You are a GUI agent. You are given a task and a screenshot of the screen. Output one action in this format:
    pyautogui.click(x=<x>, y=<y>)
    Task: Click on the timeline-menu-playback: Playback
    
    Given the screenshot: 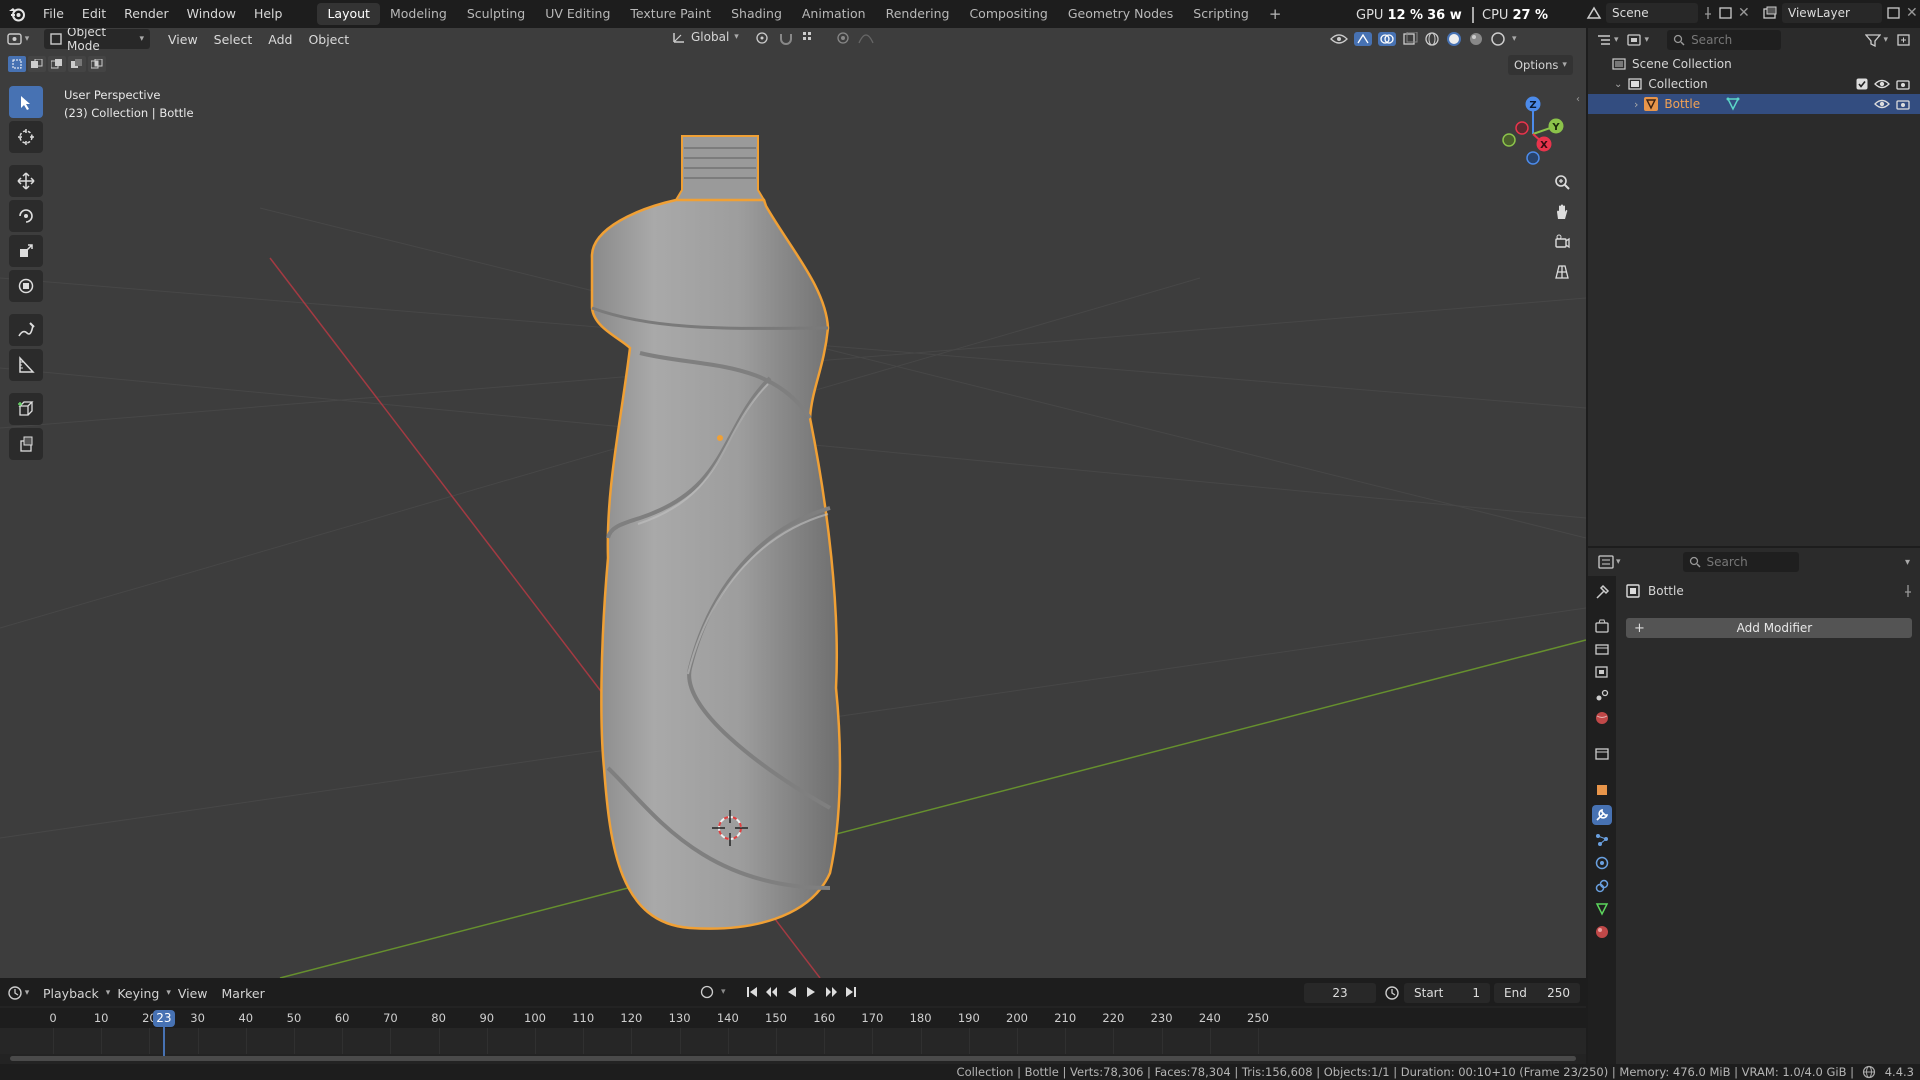 What is the action you would take?
    pyautogui.click(x=71, y=993)
    